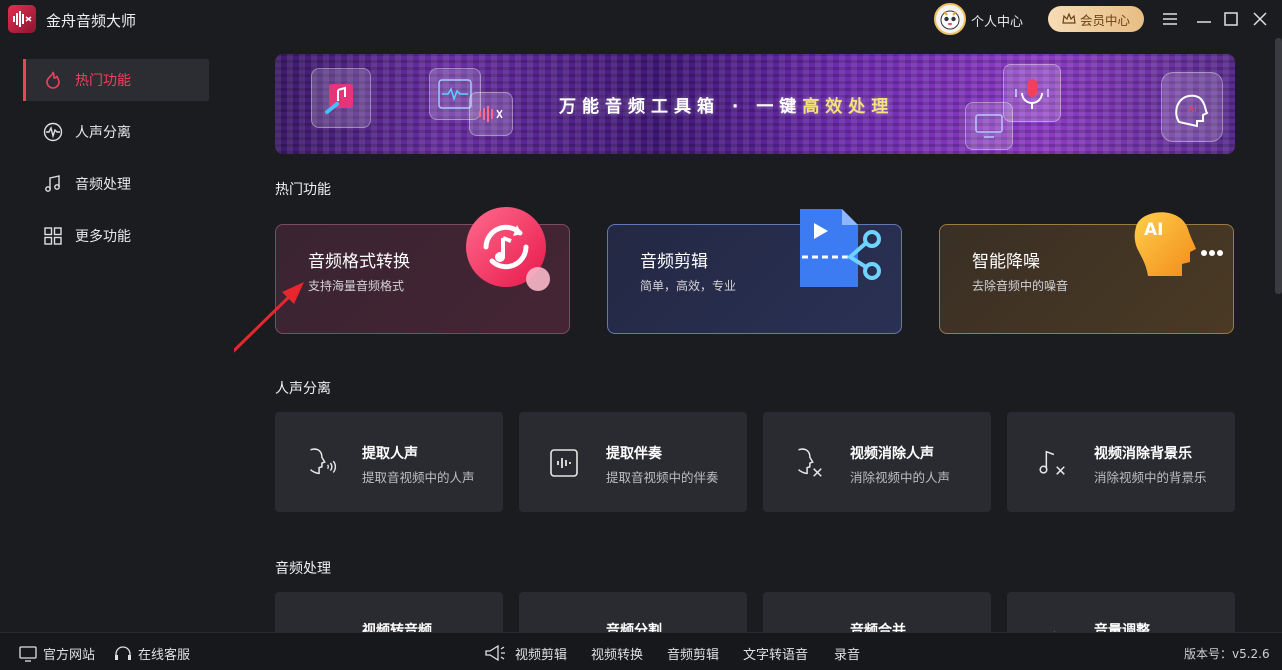 The width and height of the screenshot is (1282, 670). Describe the element at coordinates (52, 183) in the screenshot. I see `music-note-icon` at that location.